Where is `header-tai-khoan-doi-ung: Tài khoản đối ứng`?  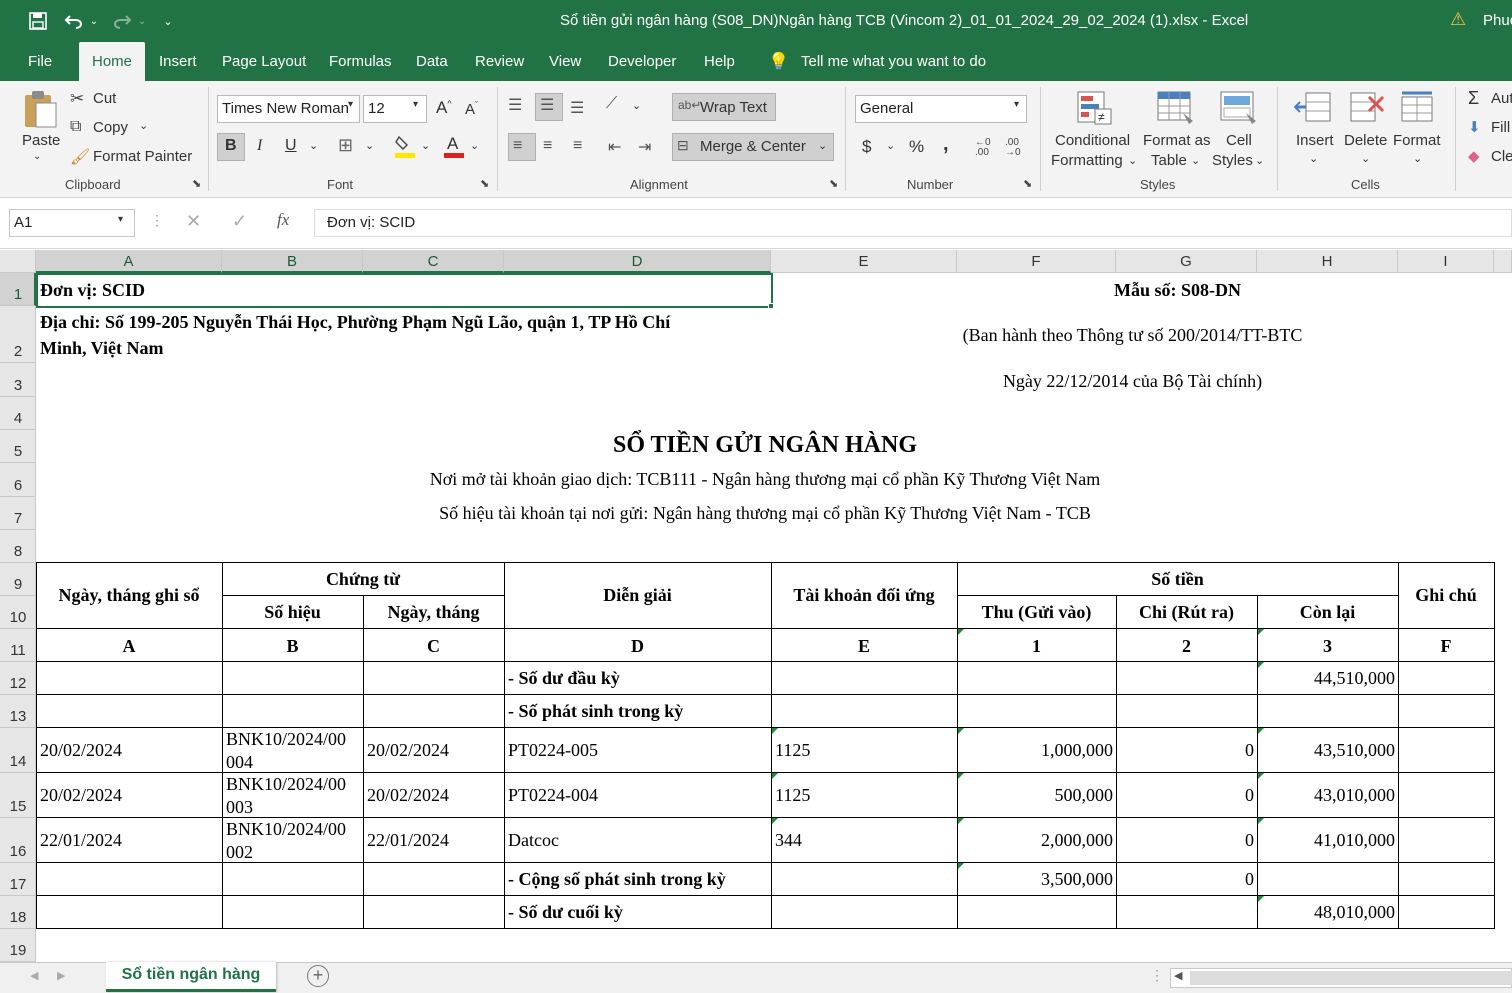 header-tai-khoan-doi-ung: Tài khoản đối ứng is located at coordinates (864, 595).